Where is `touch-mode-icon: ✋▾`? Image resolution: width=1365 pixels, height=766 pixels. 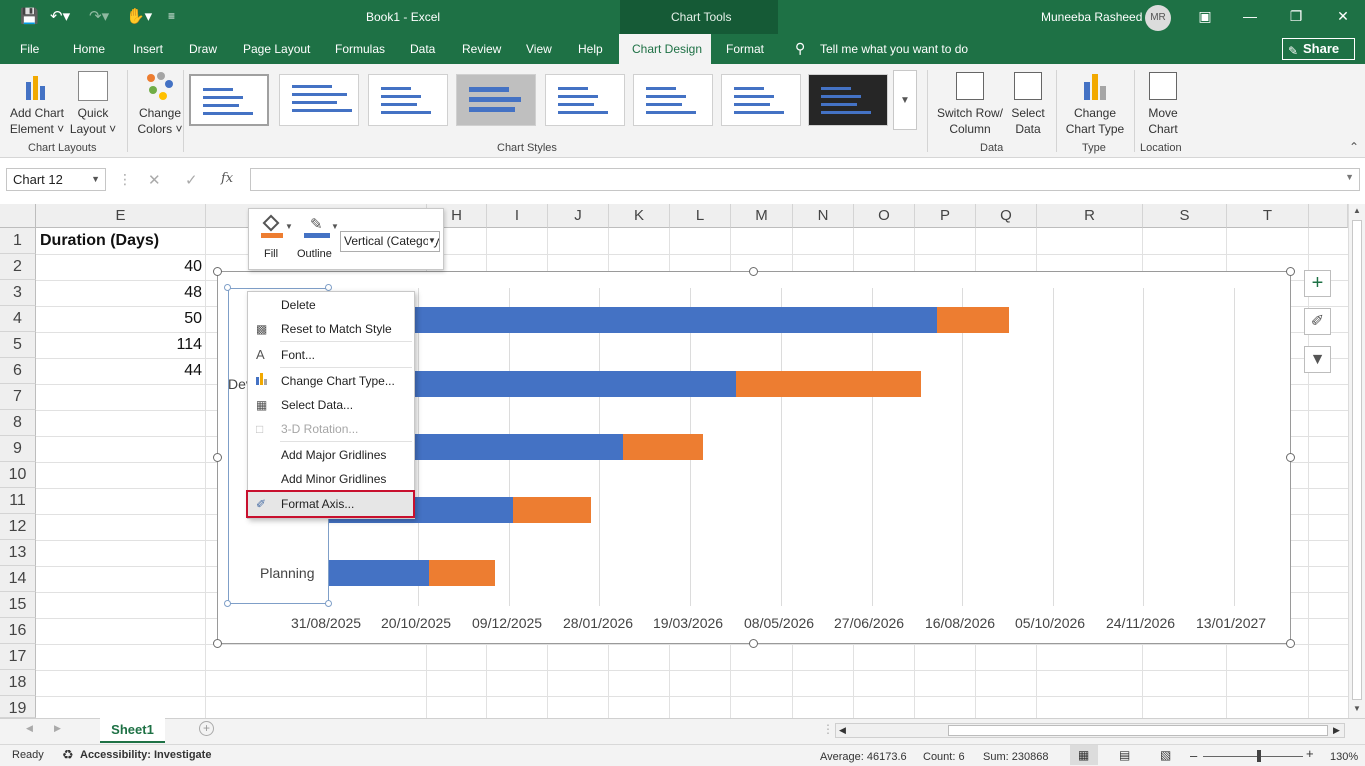 touch-mode-icon: ✋▾ is located at coordinates (139, 16).